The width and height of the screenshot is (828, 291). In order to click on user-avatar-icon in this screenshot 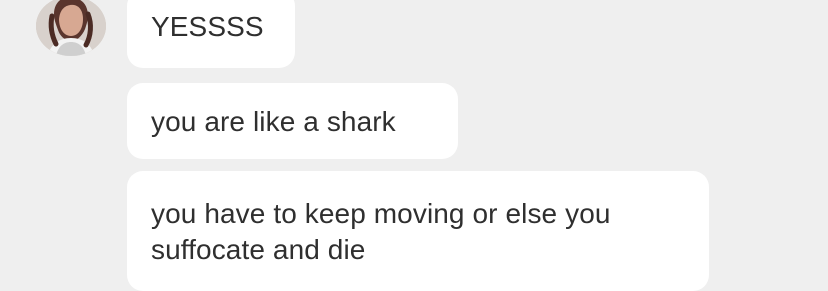, I will do `click(71, 28)`.